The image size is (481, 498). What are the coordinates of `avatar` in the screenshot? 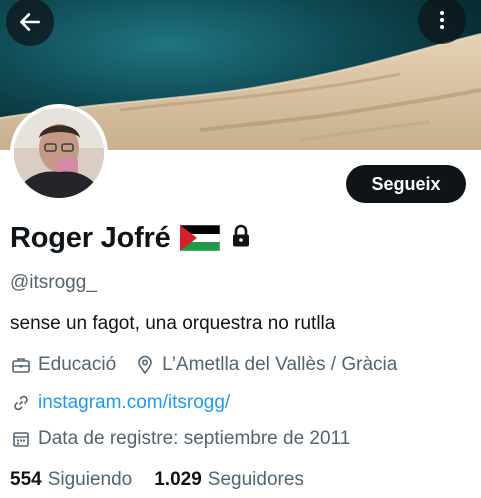 It's located at (59, 153).